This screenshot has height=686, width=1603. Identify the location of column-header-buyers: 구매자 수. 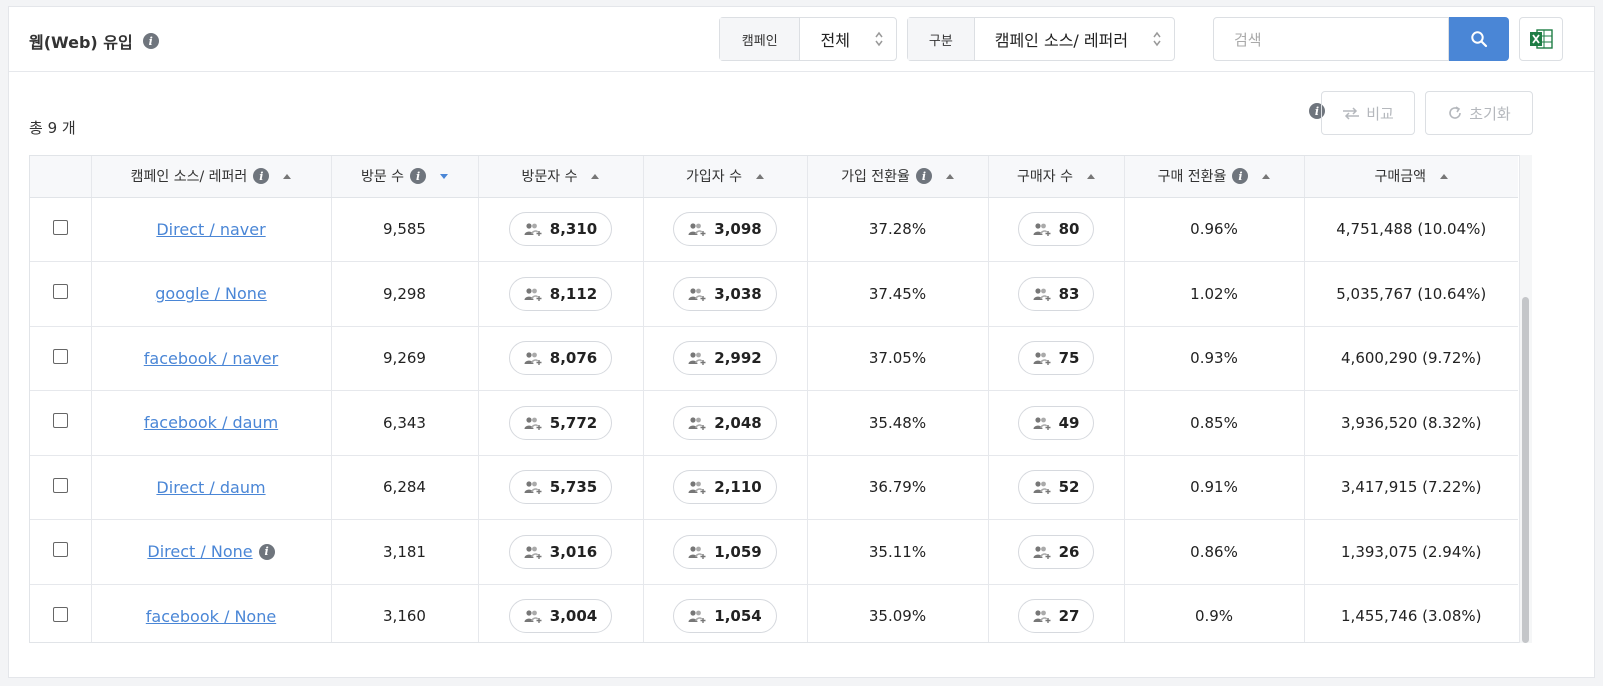
(1056, 177).